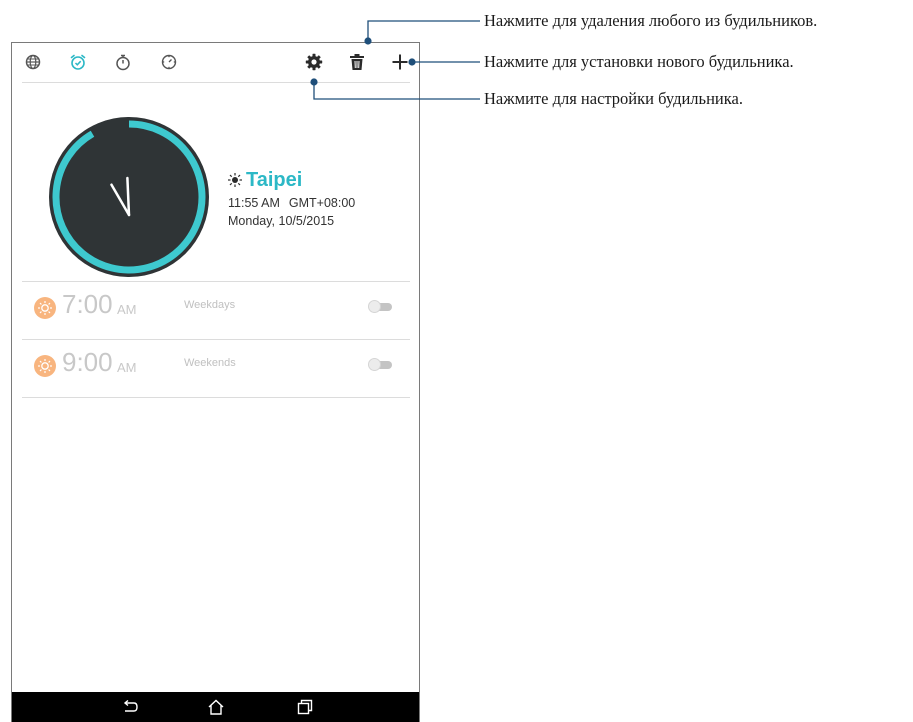  I want to click on alarm-time: 9:00, so click(87, 362).